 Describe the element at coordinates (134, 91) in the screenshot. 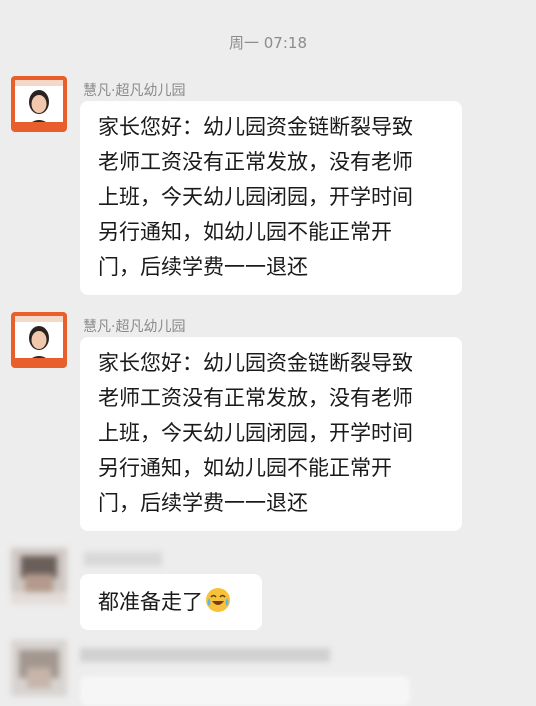

I see `sender-name-1: 慧凡·超凡幼儿园` at that location.